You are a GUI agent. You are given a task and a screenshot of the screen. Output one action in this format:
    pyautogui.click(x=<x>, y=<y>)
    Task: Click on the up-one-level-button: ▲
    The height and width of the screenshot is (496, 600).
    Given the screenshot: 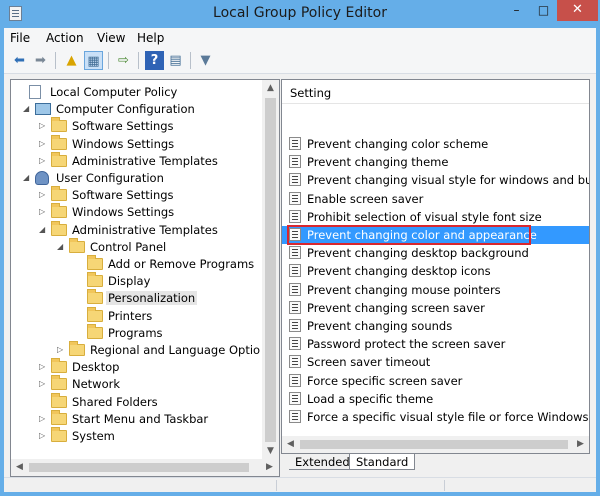 What is the action you would take?
    pyautogui.click(x=71, y=60)
    